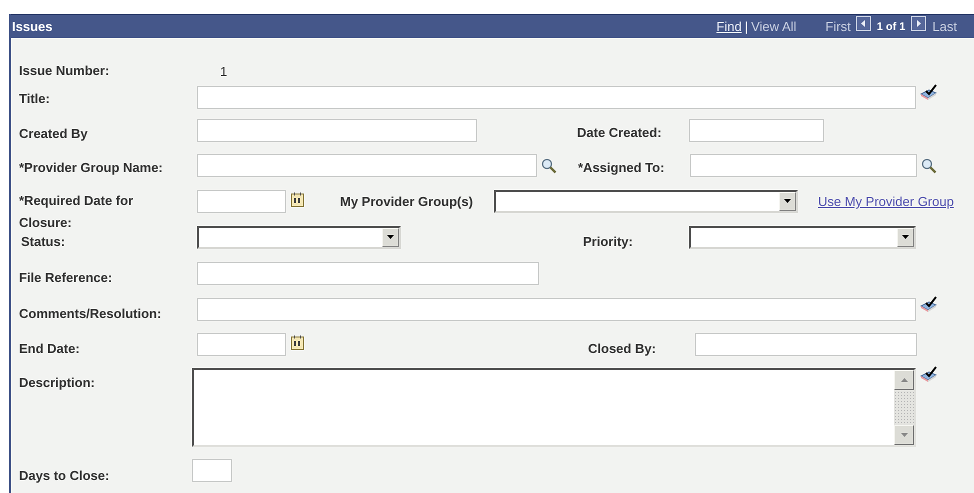  Describe the element at coordinates (57, 383) in the screenshot. I see `field-label: Description:` at that location.